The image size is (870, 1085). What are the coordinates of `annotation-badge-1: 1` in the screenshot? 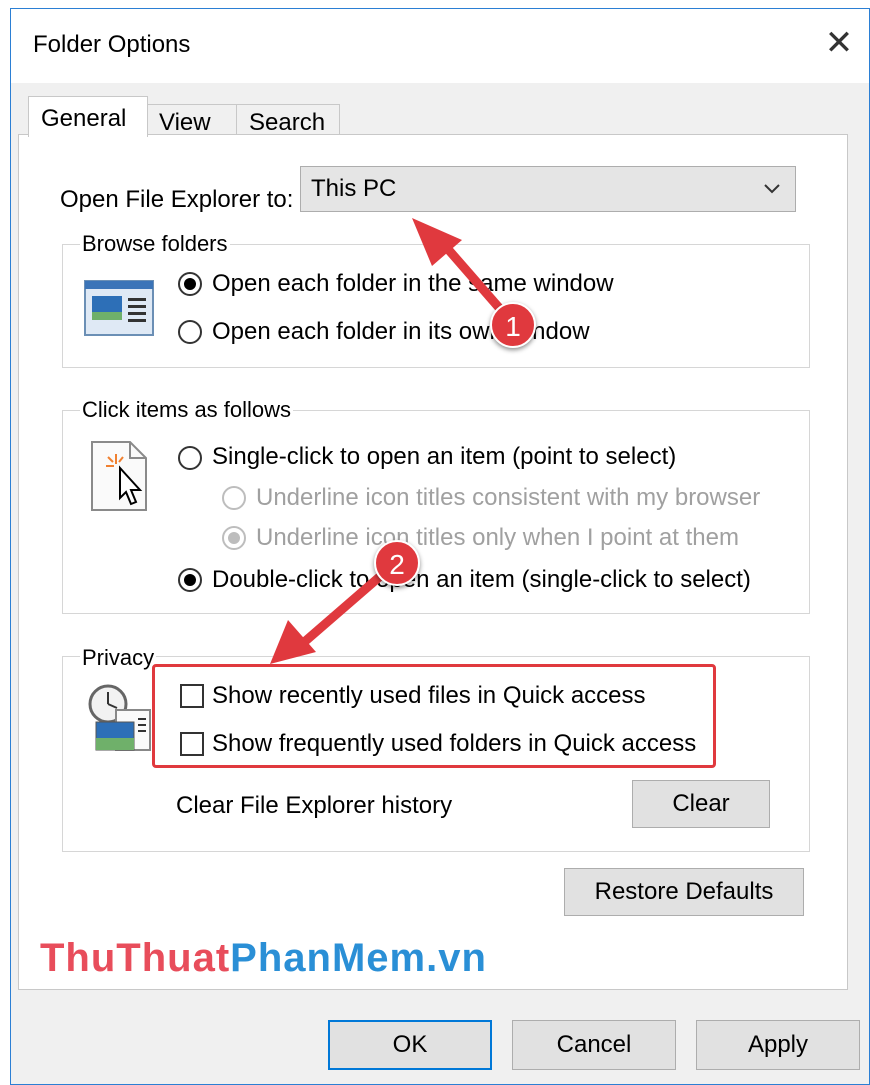 It's located at (513, 325).